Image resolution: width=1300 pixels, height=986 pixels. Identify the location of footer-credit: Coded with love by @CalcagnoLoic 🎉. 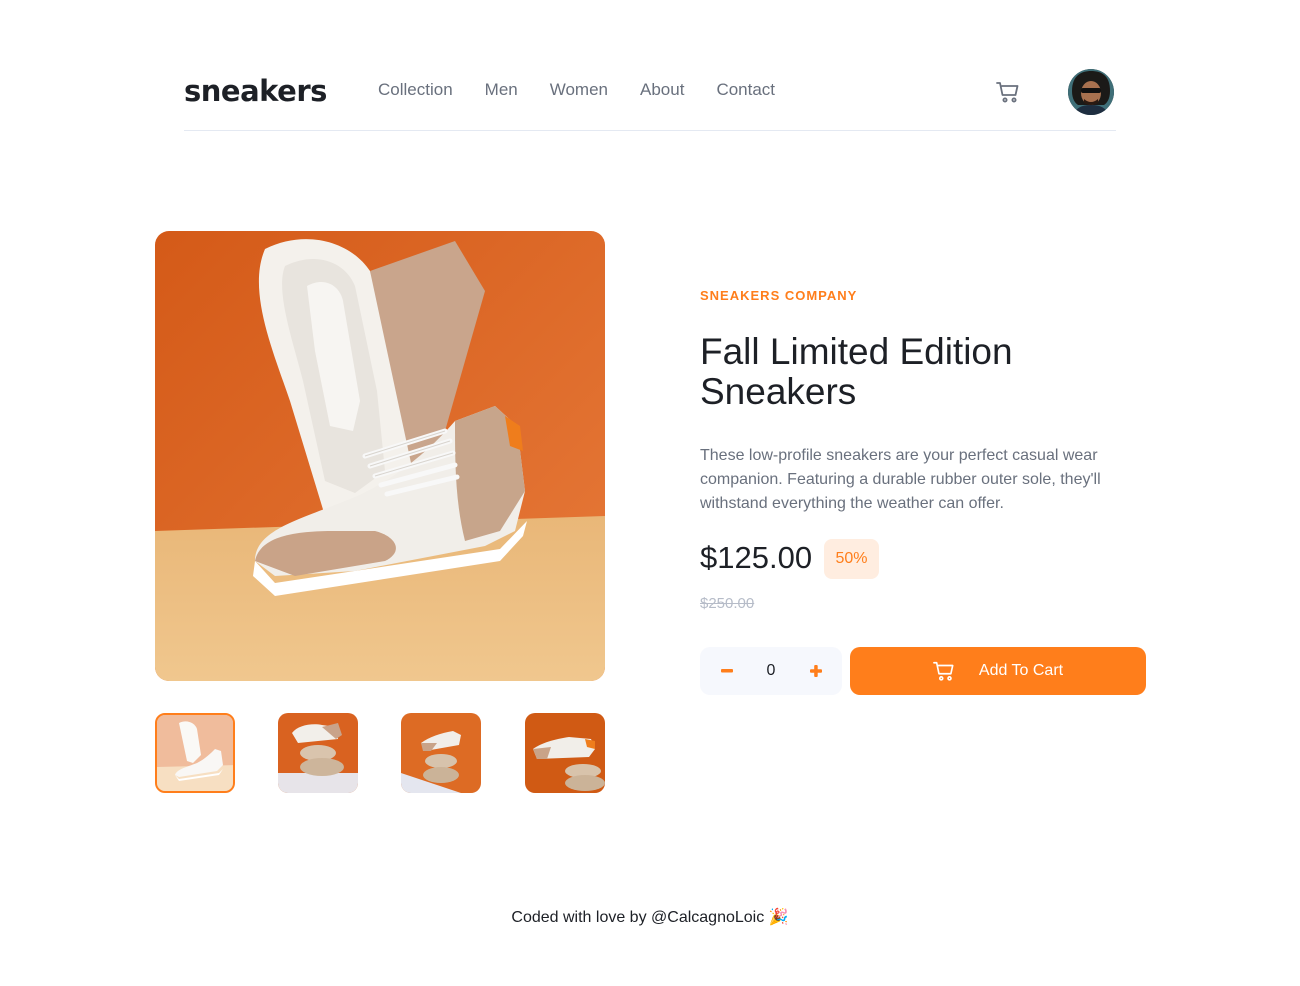
(650, 917).